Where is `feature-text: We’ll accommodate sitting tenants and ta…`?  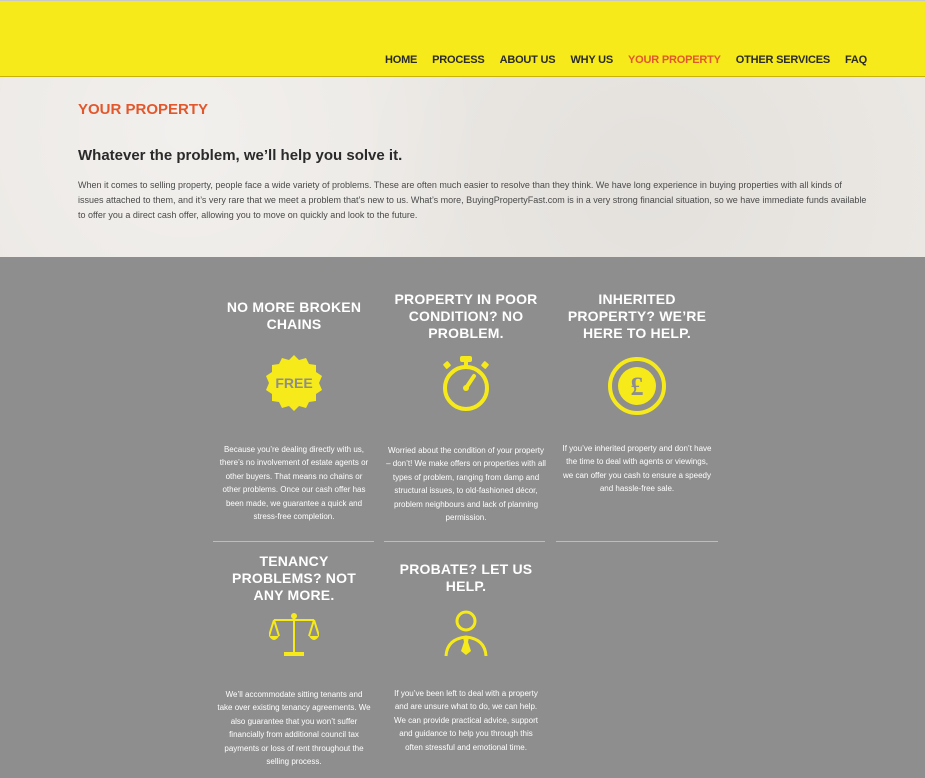
feature-text: We’ll accommodate sitting tenants and ta… is located at coordinates (294, 728).